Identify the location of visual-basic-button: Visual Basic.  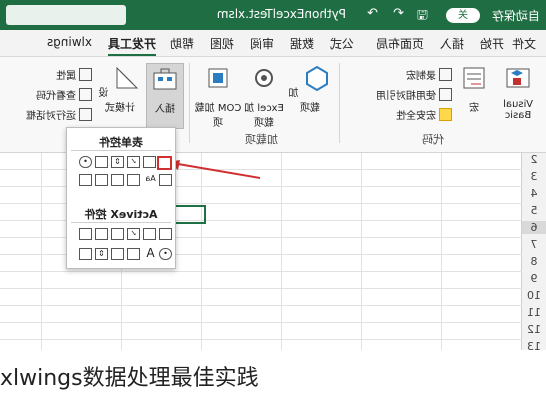
(518, 95).